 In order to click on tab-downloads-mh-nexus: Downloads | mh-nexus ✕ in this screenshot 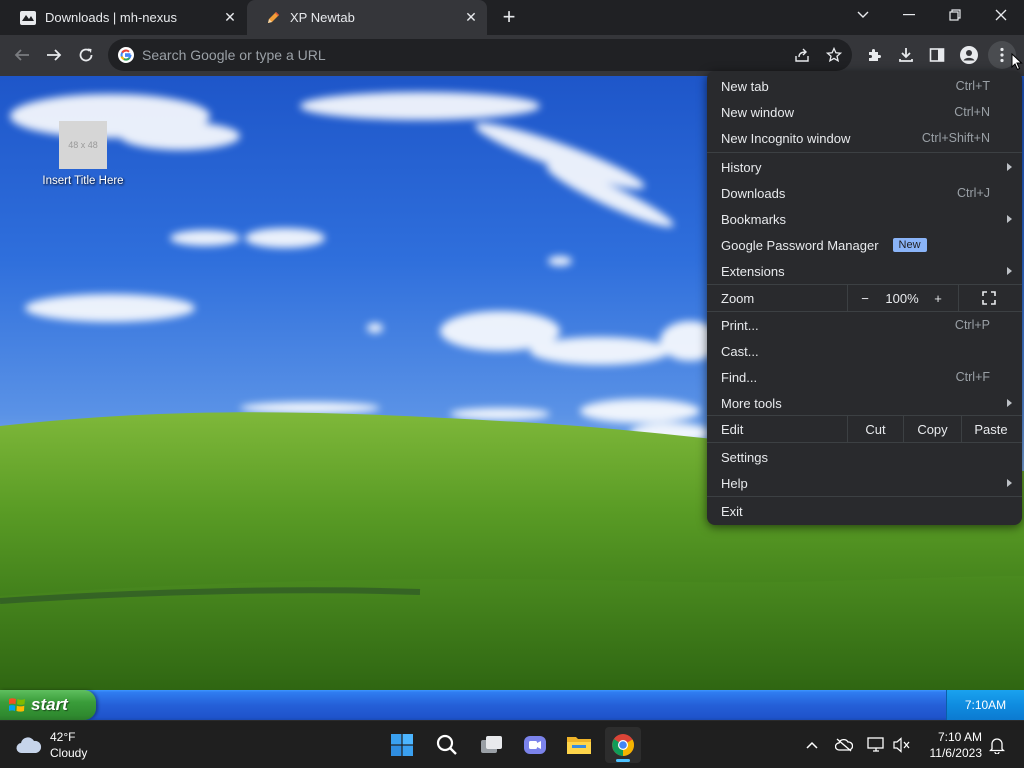, I will do `click(124, 17)`.